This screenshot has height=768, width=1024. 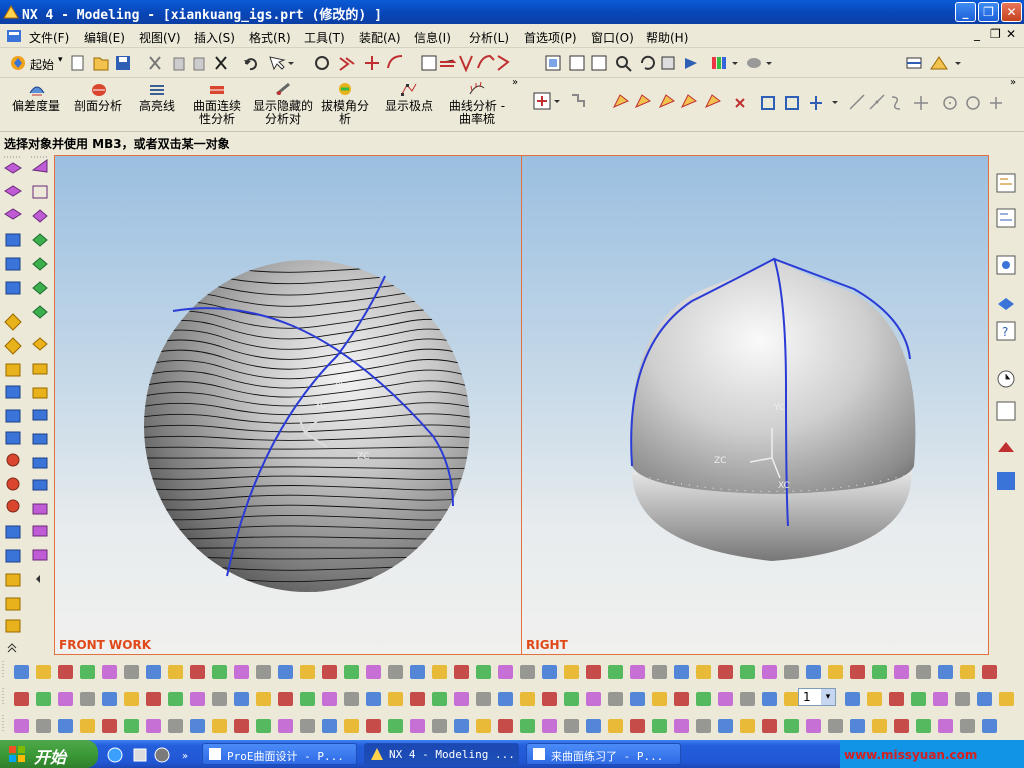 I want to click on minimize-button: _, so click(x=965, y=12).